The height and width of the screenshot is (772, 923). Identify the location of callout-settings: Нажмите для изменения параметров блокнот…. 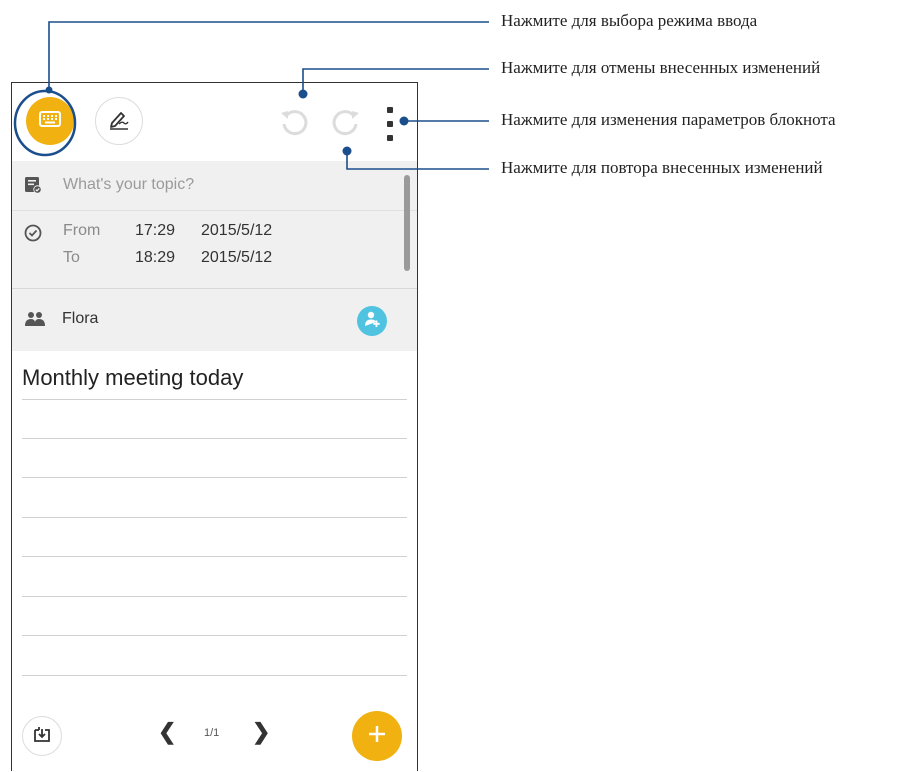
(668, 119).